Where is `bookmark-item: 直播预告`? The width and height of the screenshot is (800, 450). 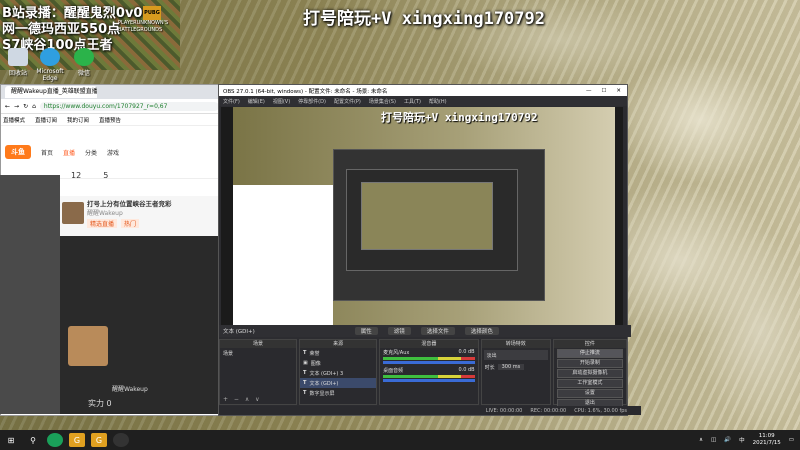 bookmark-item: 直播预告 is located at coordinates (110, 120).